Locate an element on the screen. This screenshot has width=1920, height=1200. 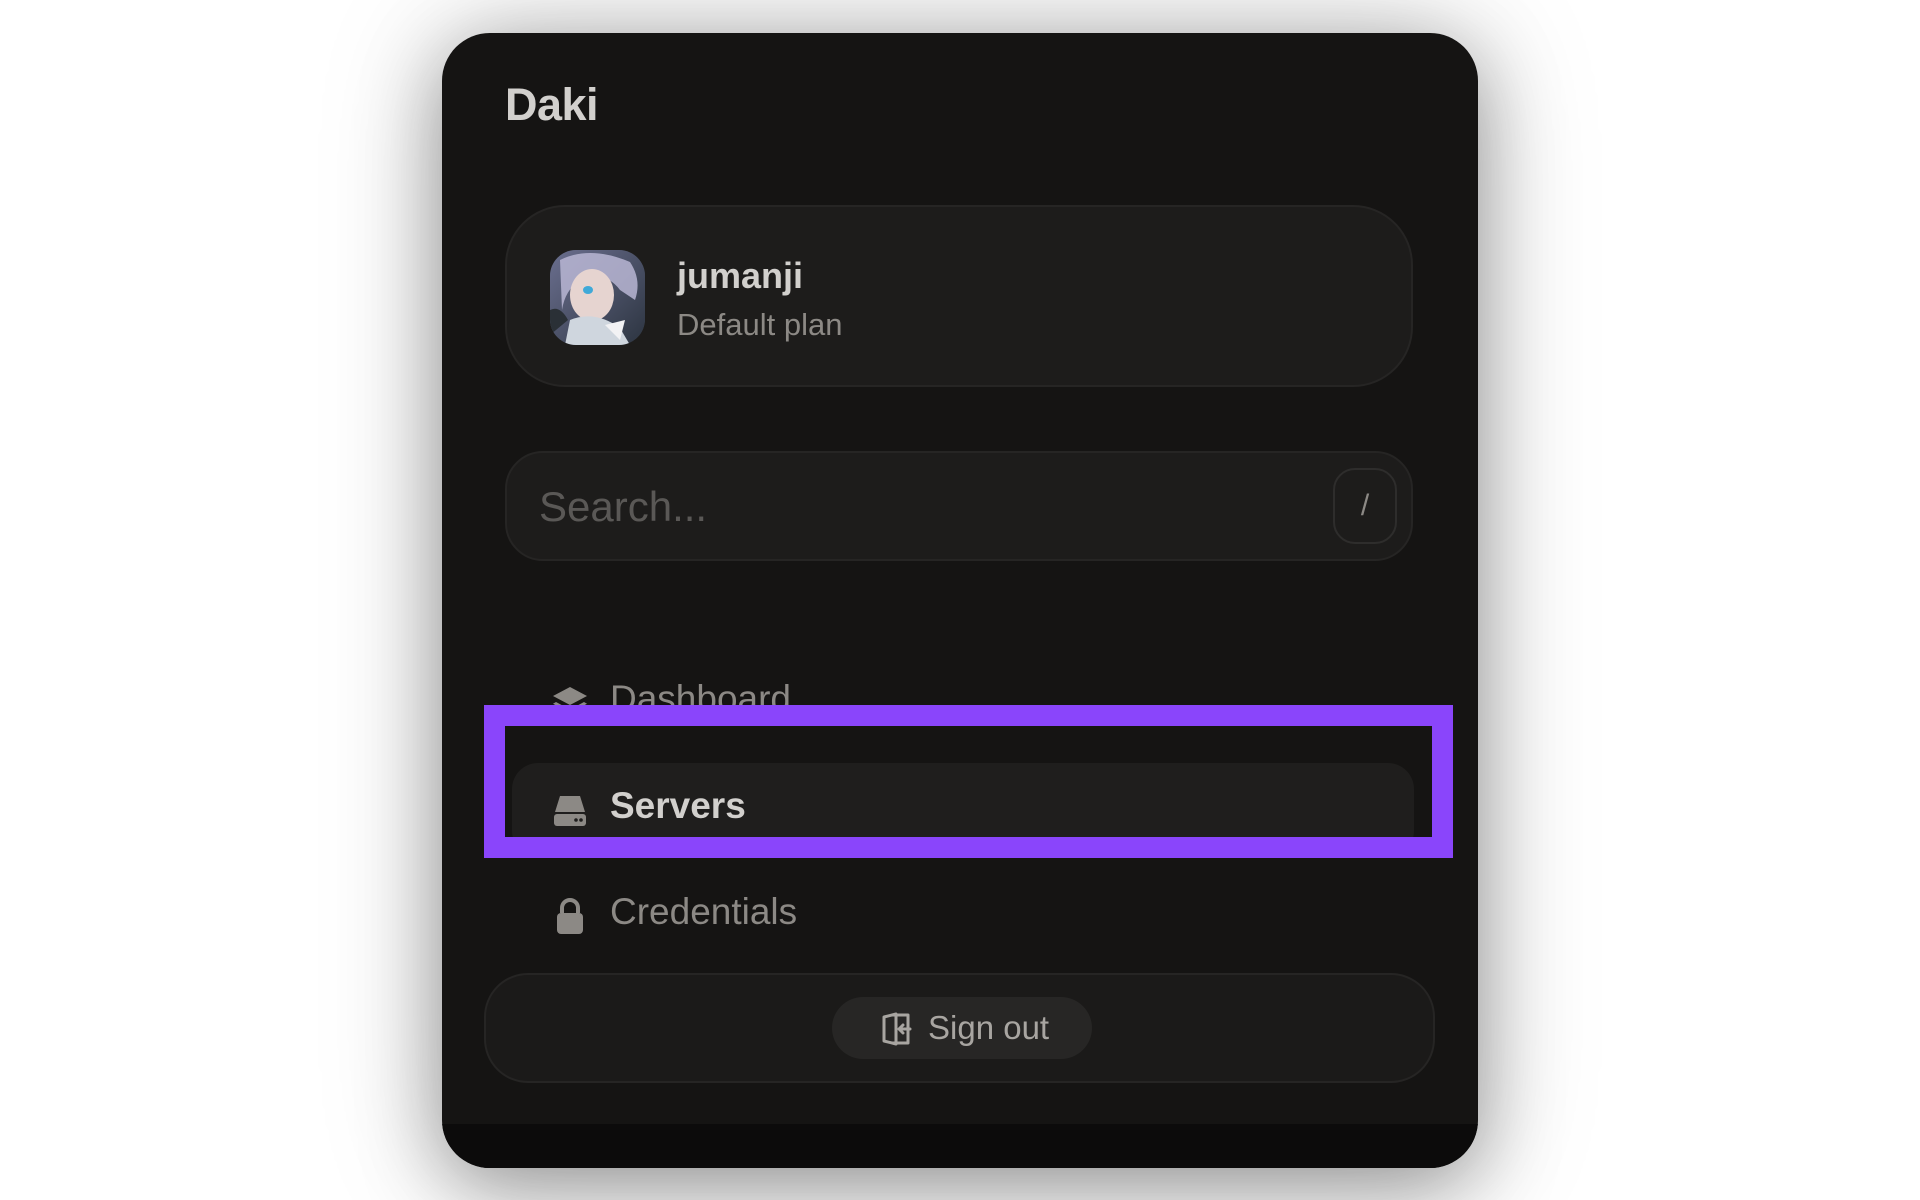
nav-item-label: Servers is located at coordinates (678, 805).